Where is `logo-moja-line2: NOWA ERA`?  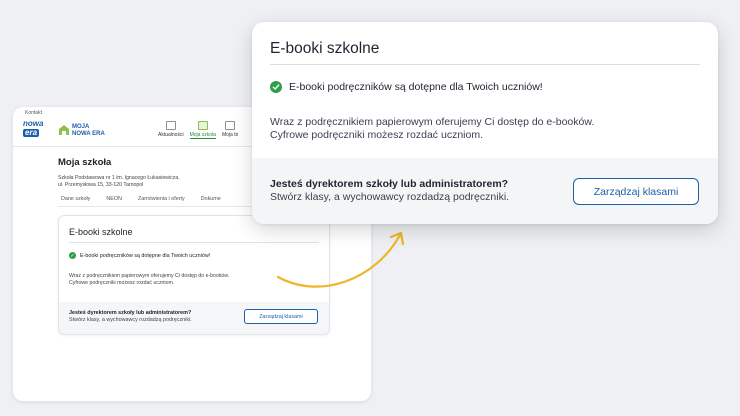
logo-moja-line2: NOWA ERA is located at coordinates (88, 134).